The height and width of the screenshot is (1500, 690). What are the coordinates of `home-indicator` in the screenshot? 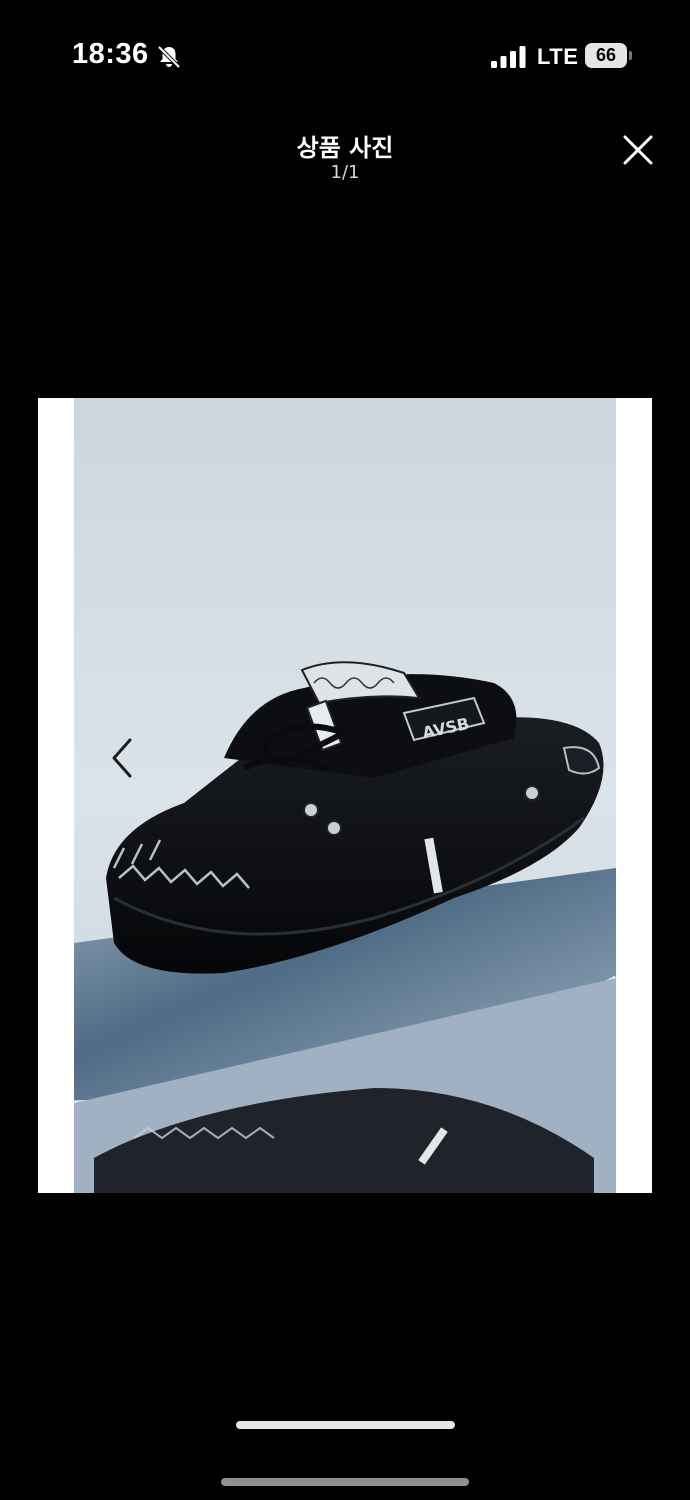 It's located at (345, 1425).